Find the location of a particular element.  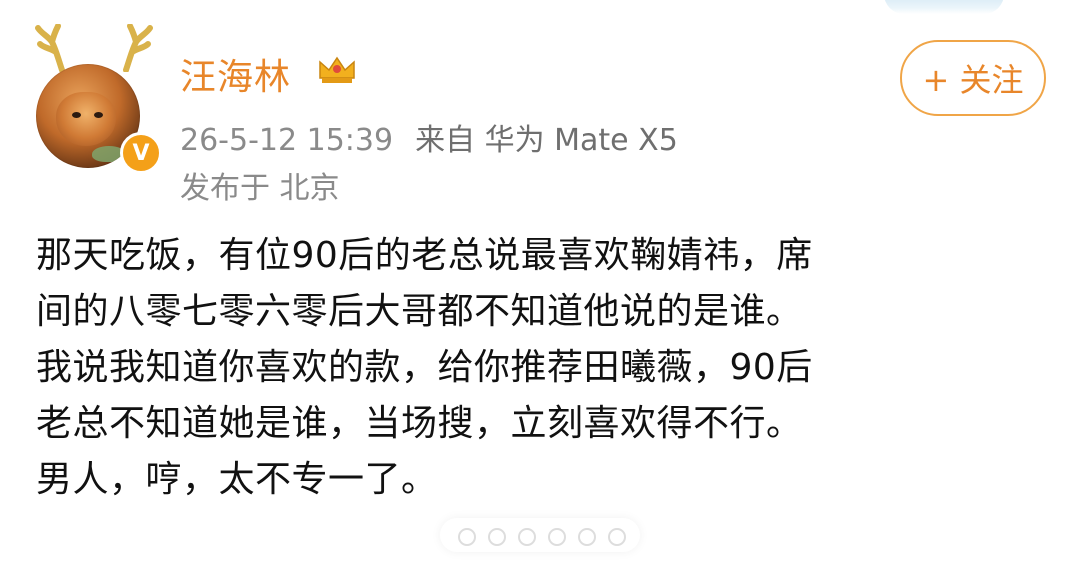

verified-badge-icon: V is located at coordinates (141, 153).